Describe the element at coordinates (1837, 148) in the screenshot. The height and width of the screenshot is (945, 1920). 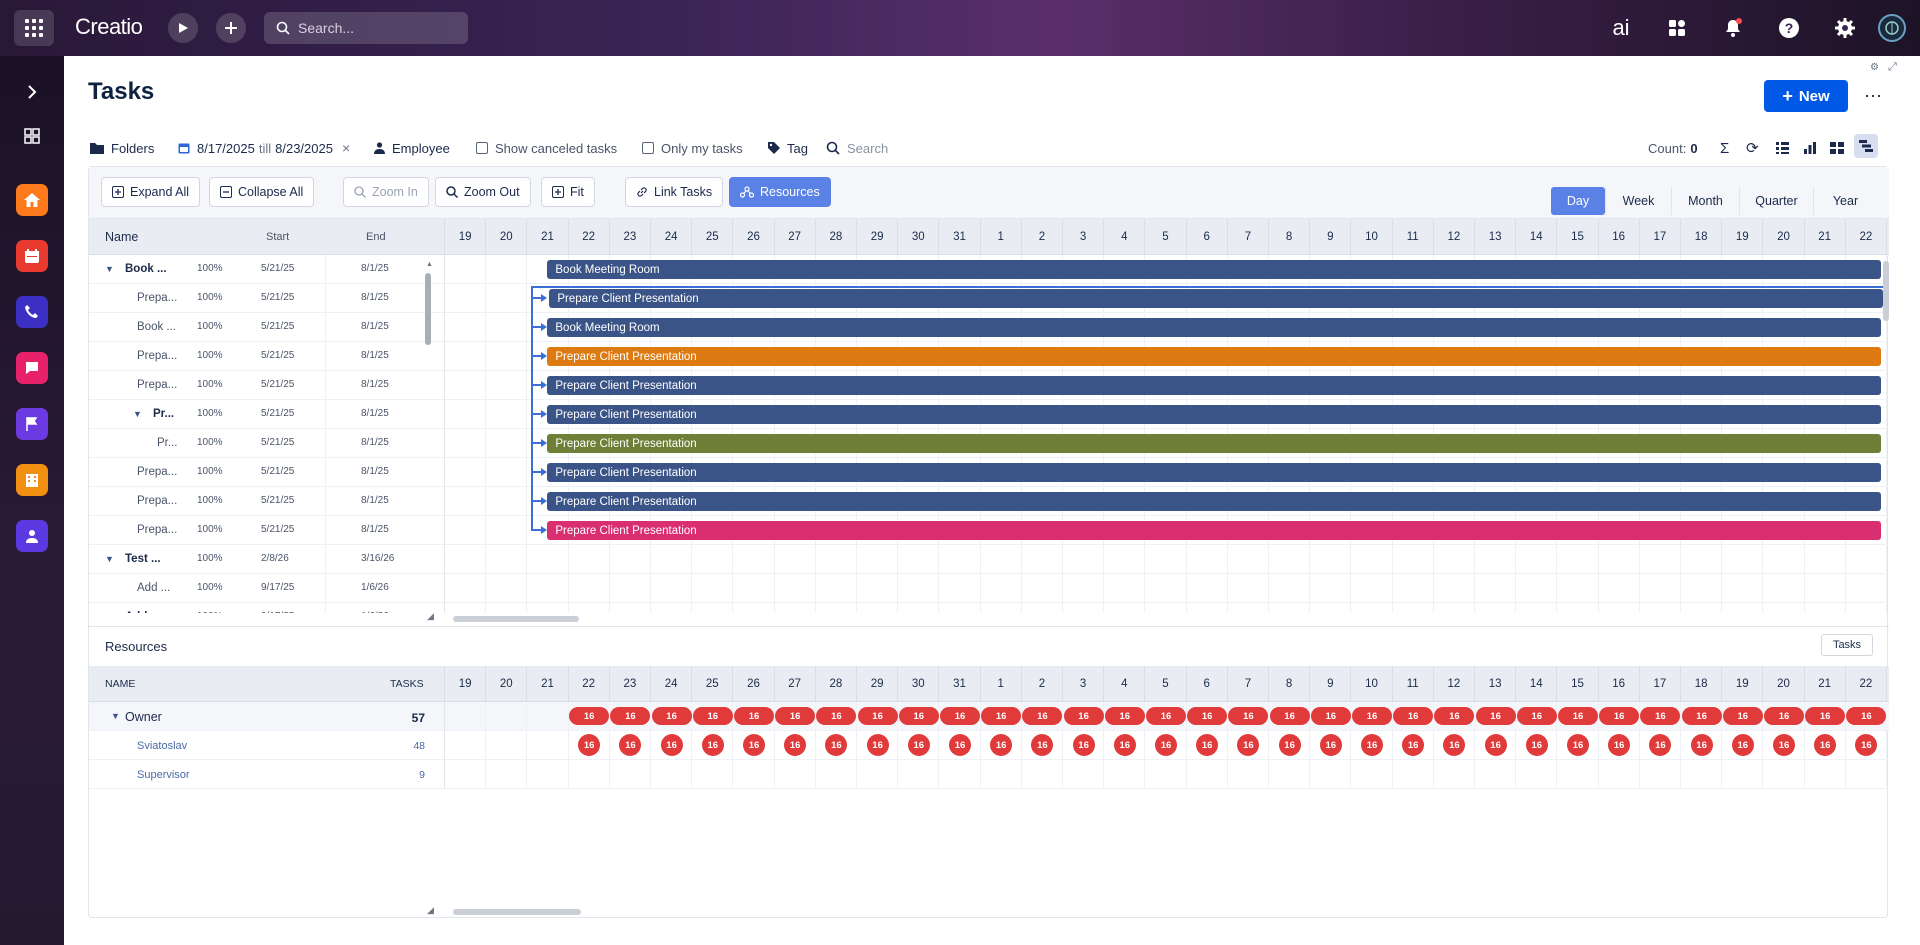
I see `dashboard-view-icon` at that location.